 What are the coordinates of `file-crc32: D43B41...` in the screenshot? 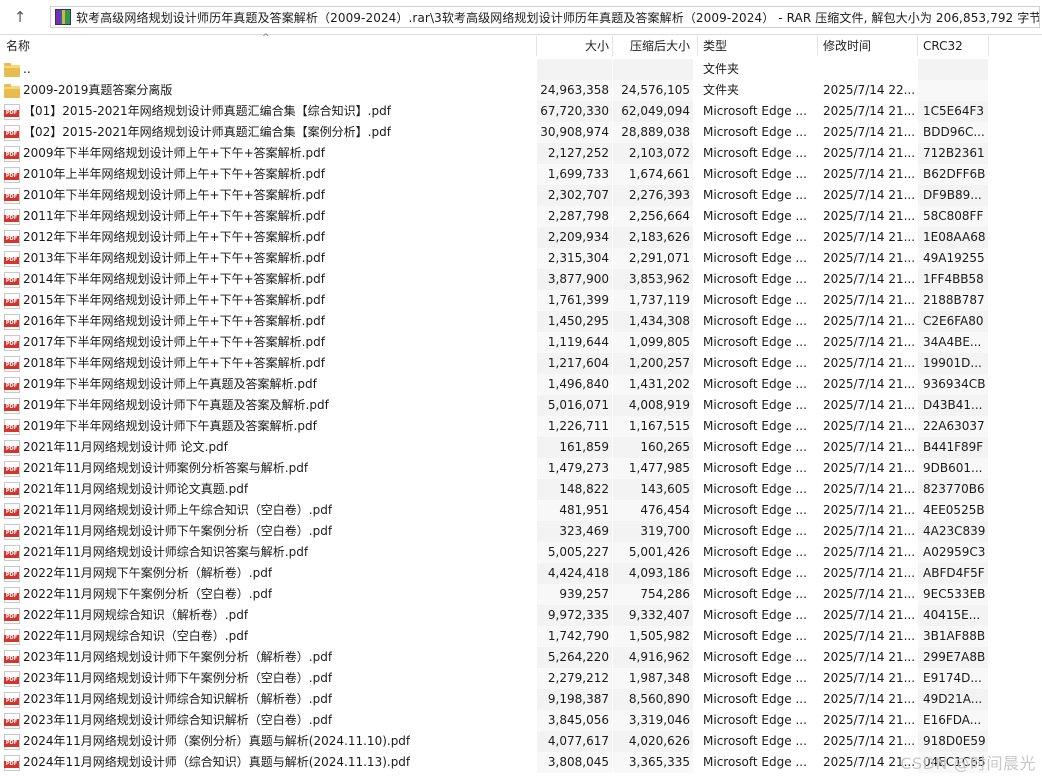 It's located at (953, 405).